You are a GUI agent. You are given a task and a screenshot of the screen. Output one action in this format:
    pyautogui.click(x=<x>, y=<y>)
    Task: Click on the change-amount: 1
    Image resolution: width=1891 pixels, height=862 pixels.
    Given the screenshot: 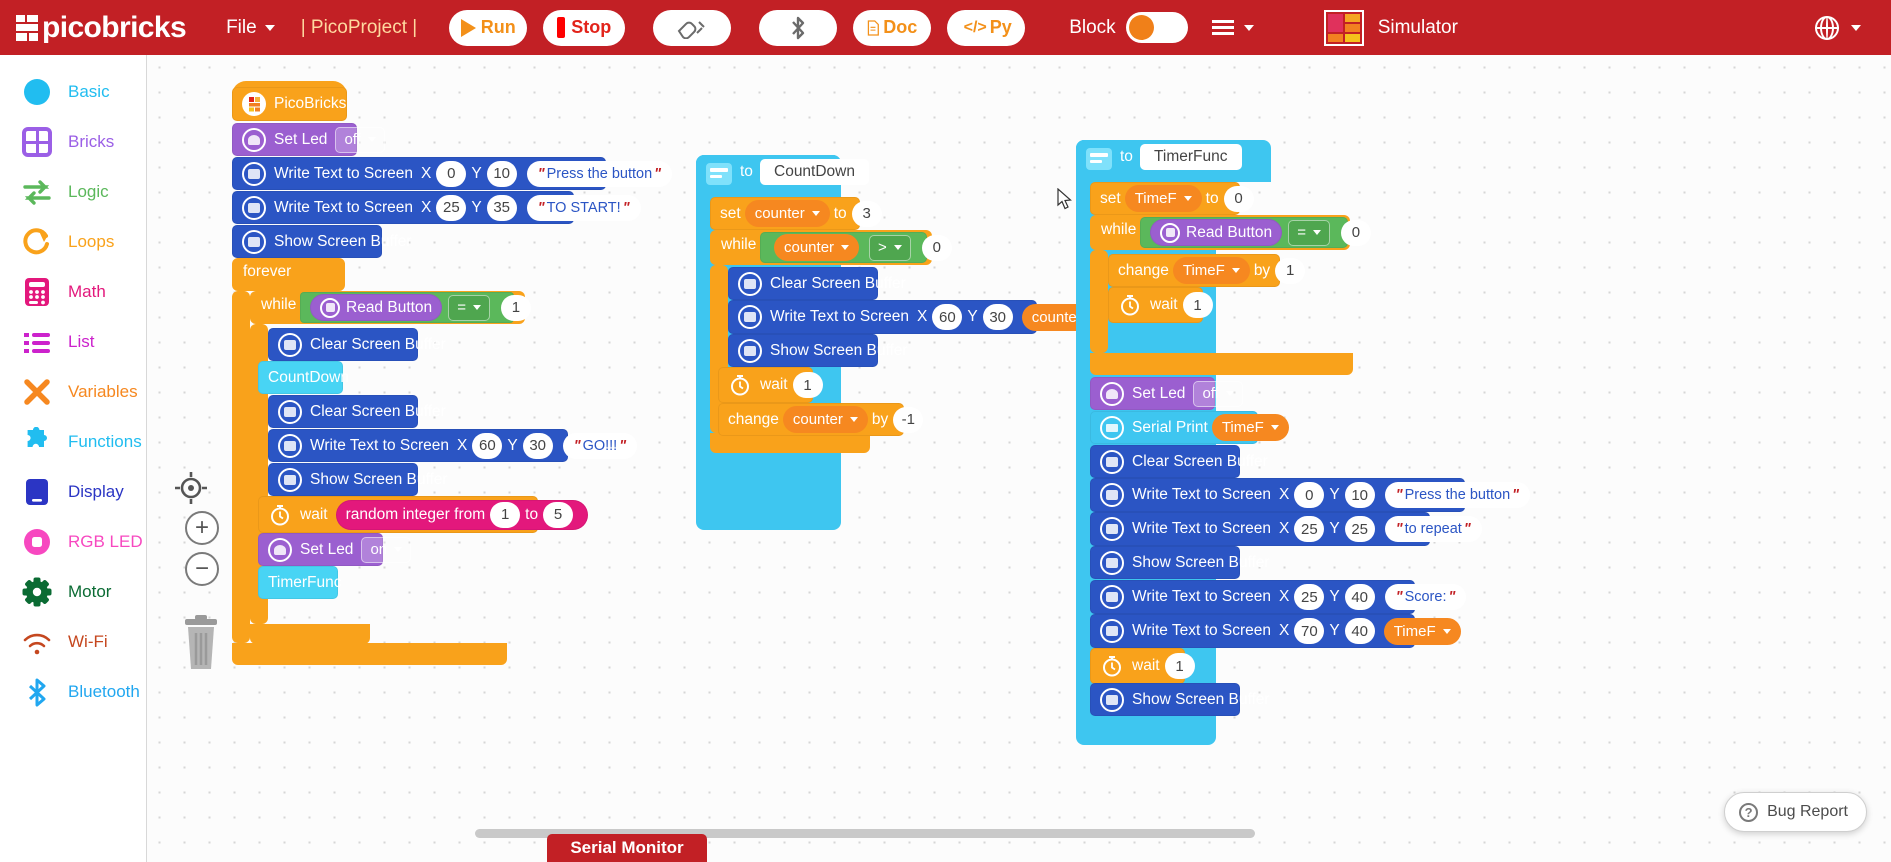 What is the action you would take?
    pyautogui.click(x=1290, y=270)
    